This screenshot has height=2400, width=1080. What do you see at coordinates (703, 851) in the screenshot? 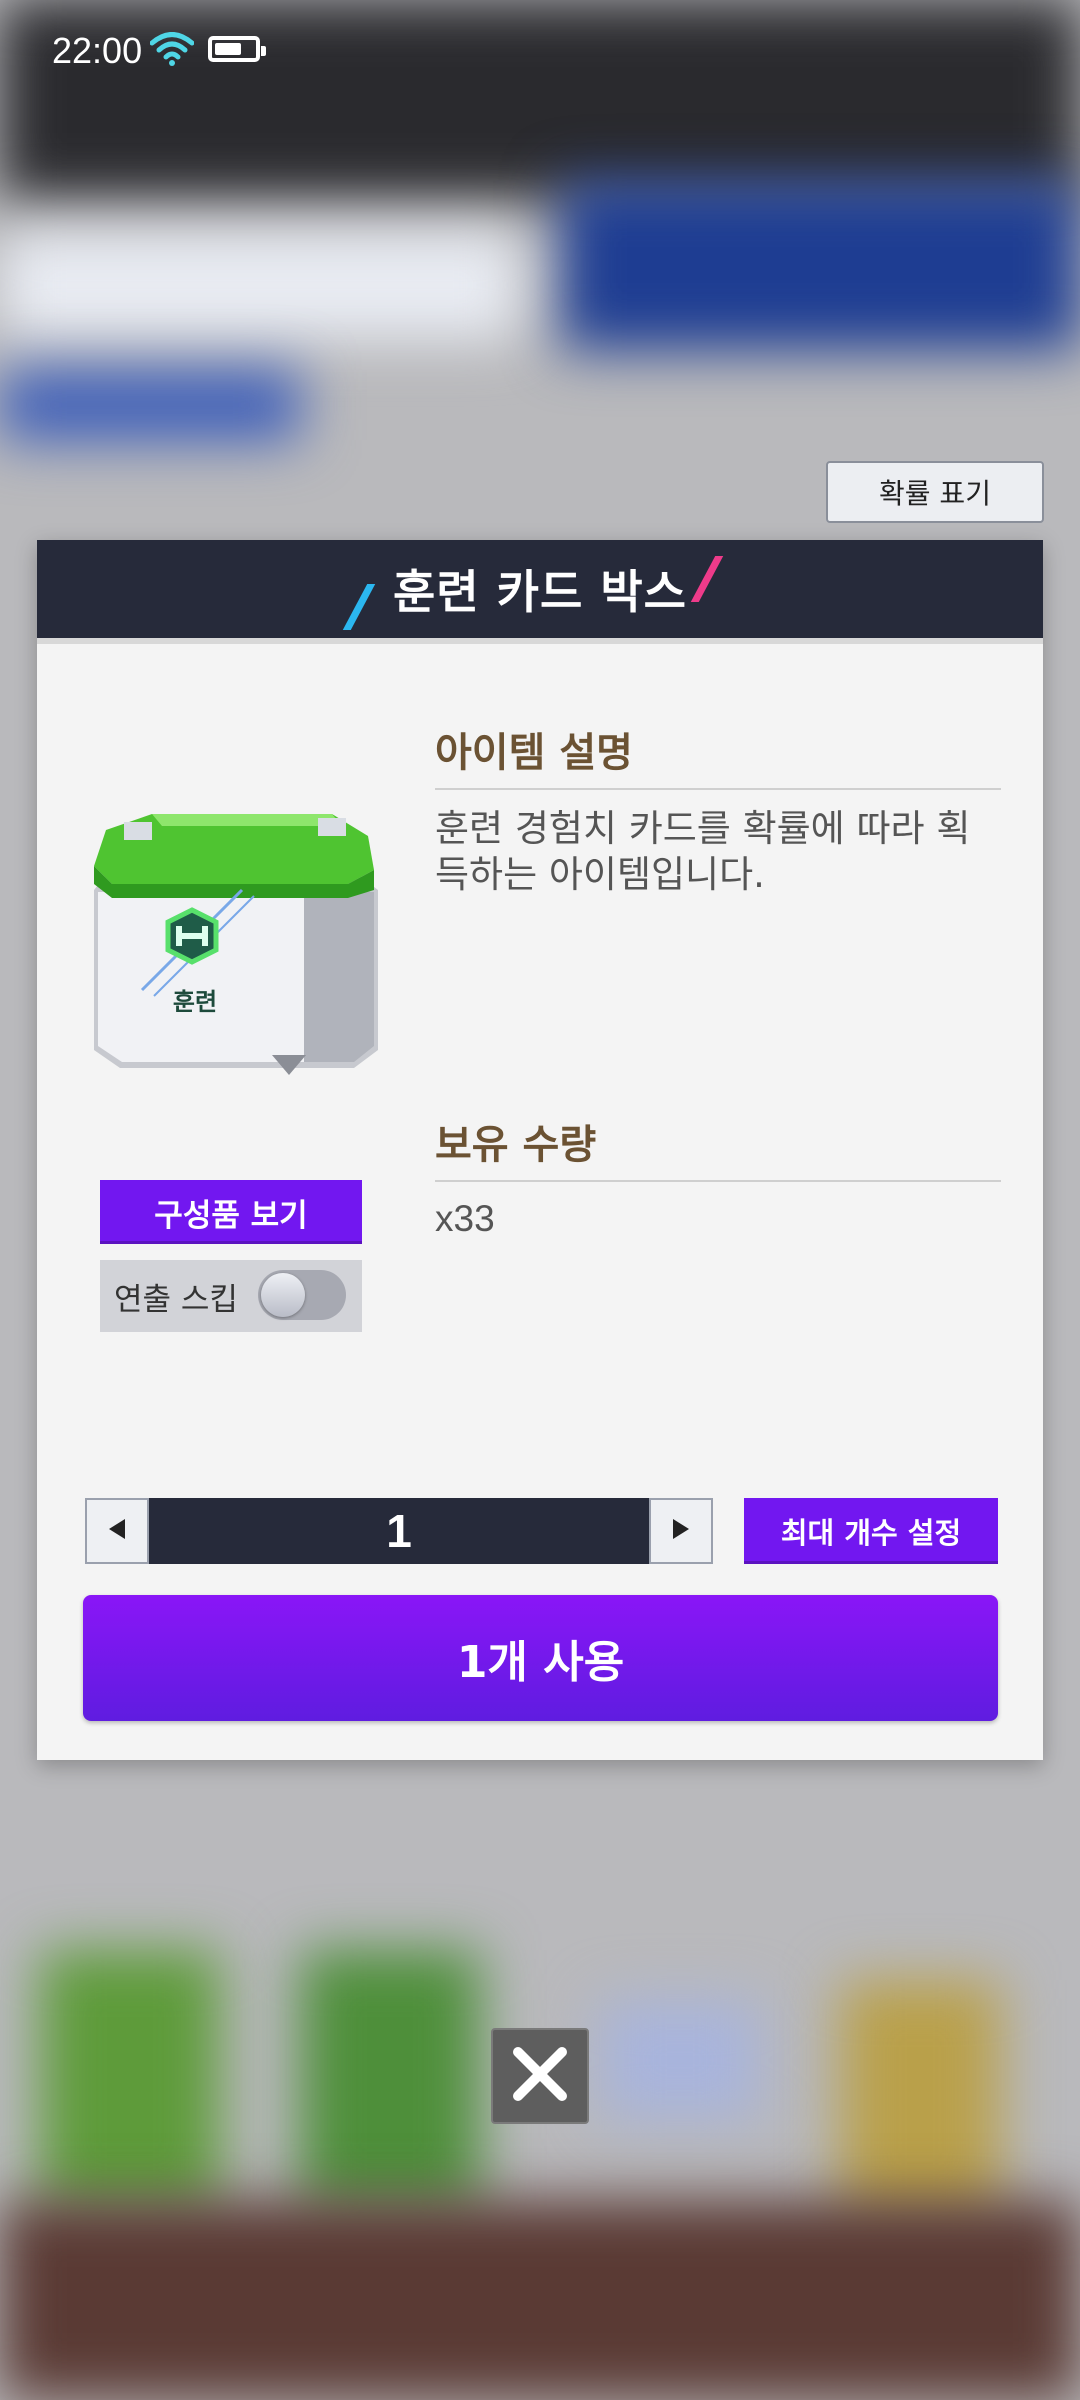
I see `description-text: 훈련 경험치 카드를 확률에 따라 획득하는 아이템입니다.` at bounding box center [703, 851].